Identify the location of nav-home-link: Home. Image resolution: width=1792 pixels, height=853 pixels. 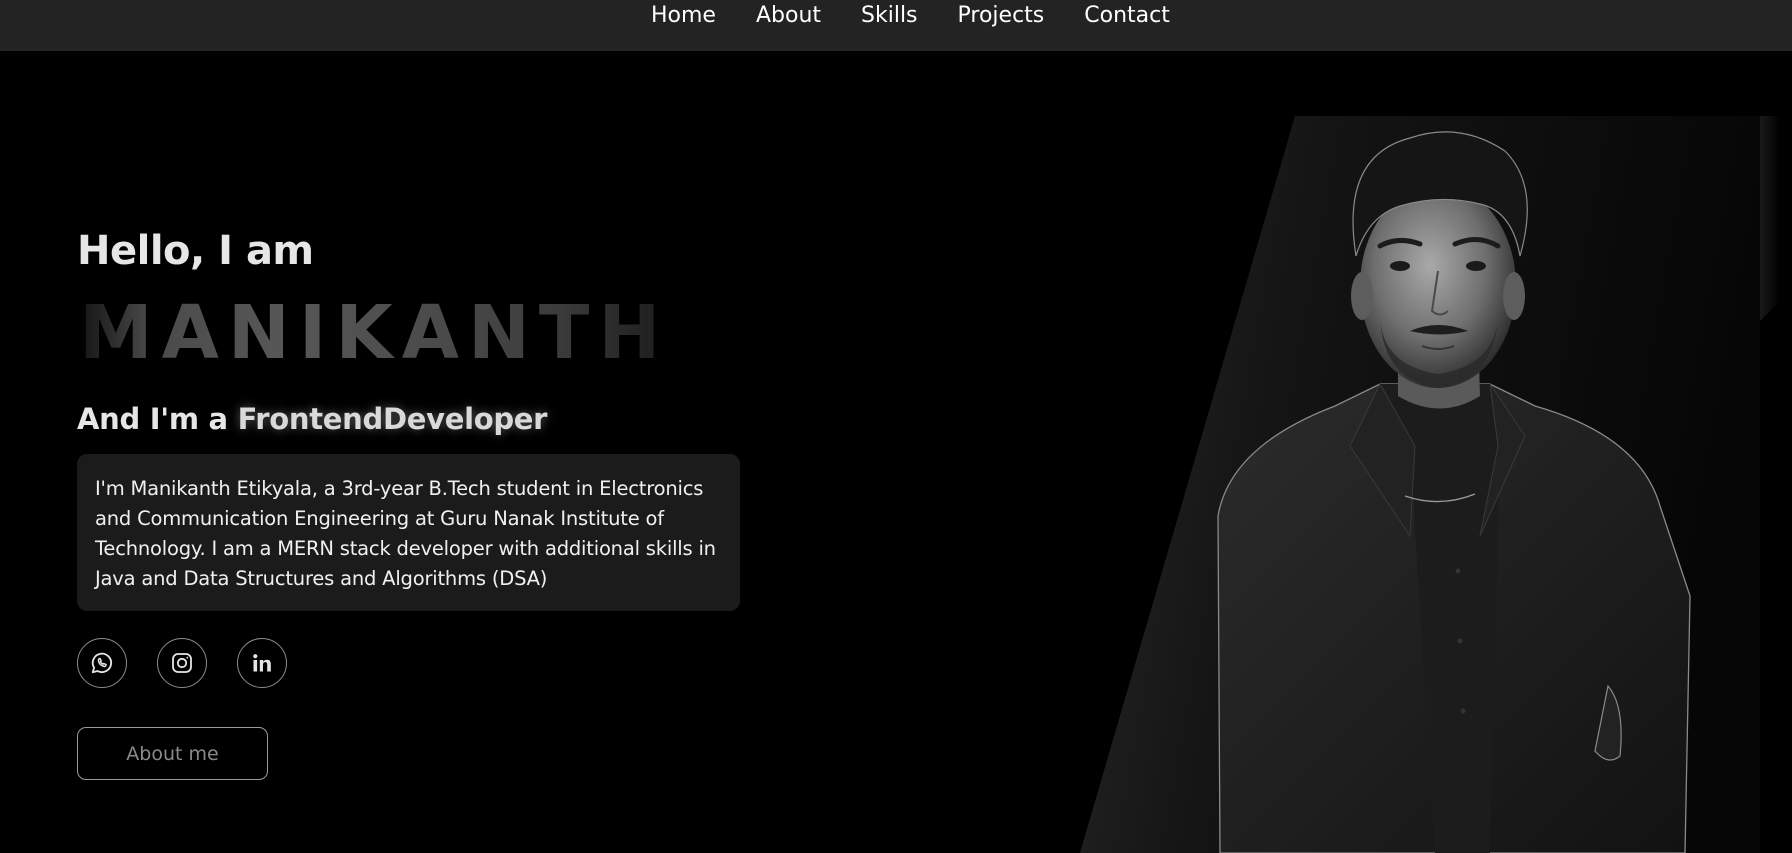
(683, 15).